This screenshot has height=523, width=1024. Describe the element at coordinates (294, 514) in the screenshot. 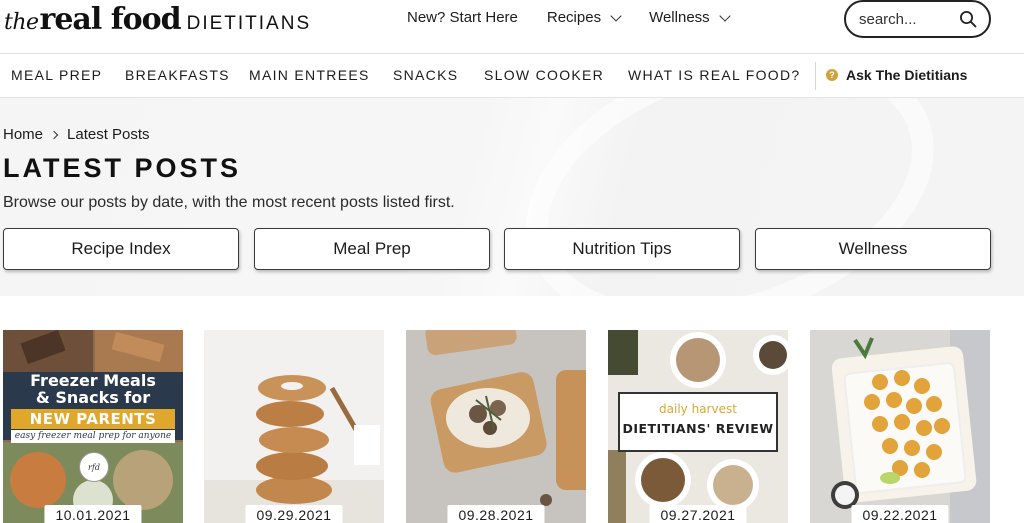

I see `post-date: 09.29.2021` at that location.